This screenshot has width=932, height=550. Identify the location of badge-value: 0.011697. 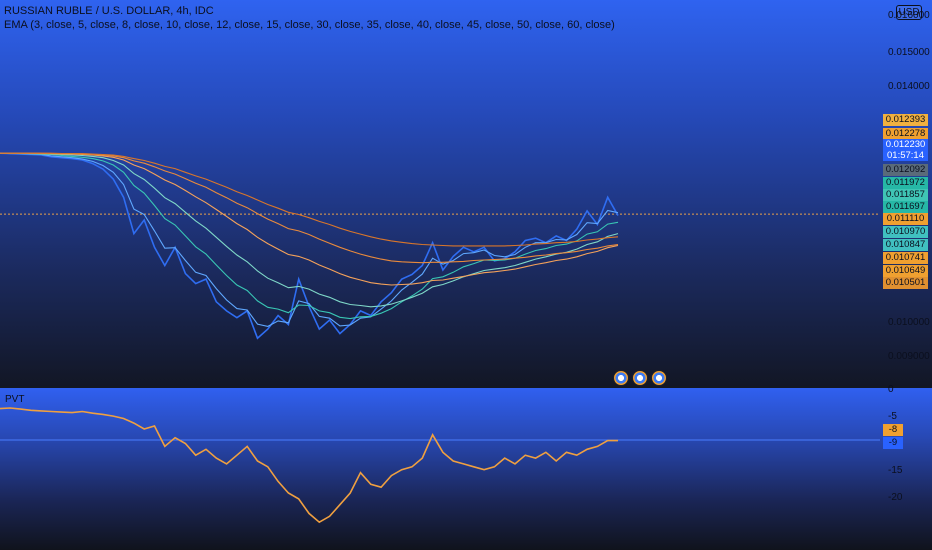
(905, 206).